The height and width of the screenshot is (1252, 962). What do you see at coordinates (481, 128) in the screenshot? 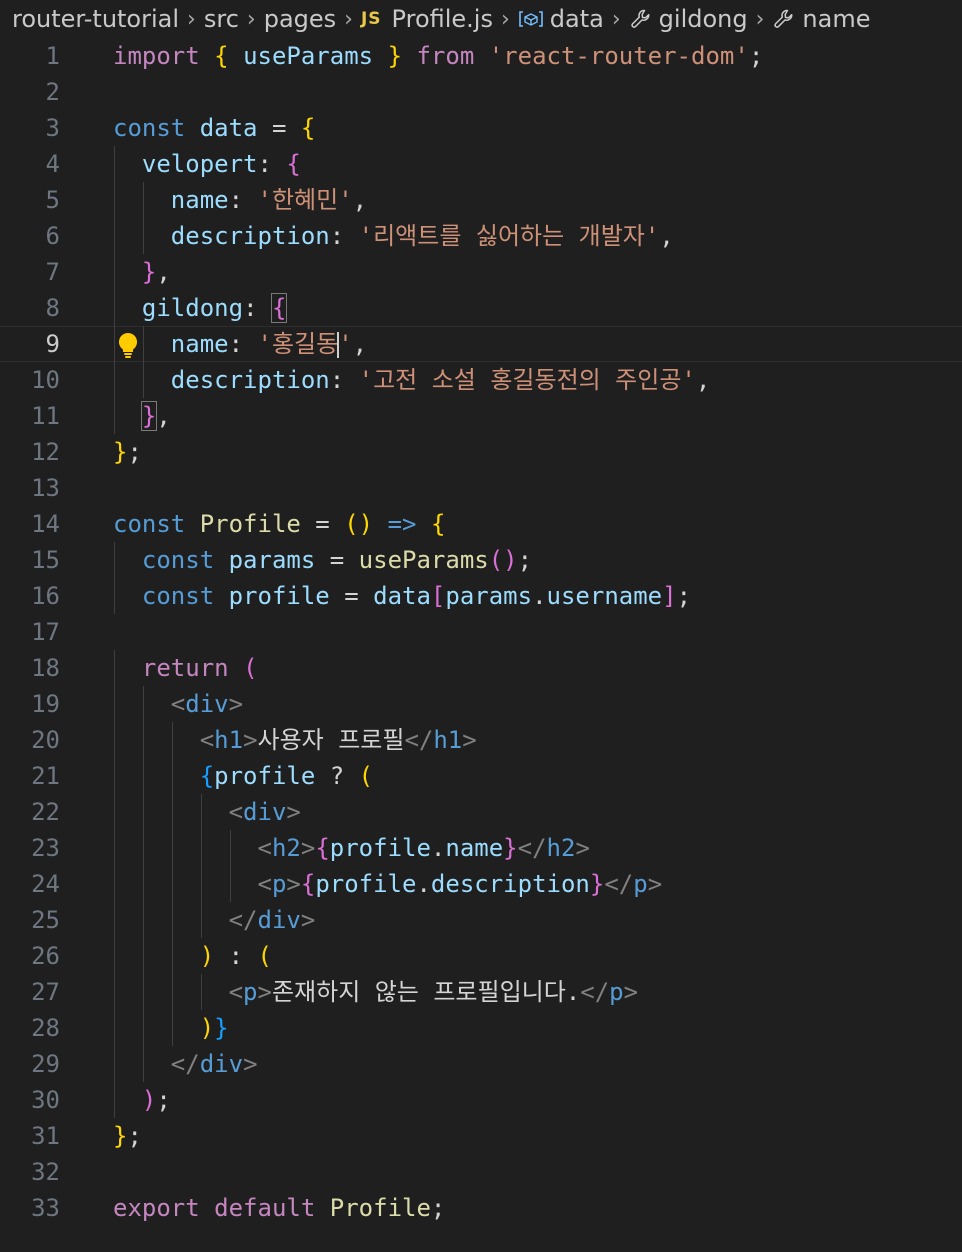
I see `code-line: 3 const data = {` at bounding box center [481, 128].